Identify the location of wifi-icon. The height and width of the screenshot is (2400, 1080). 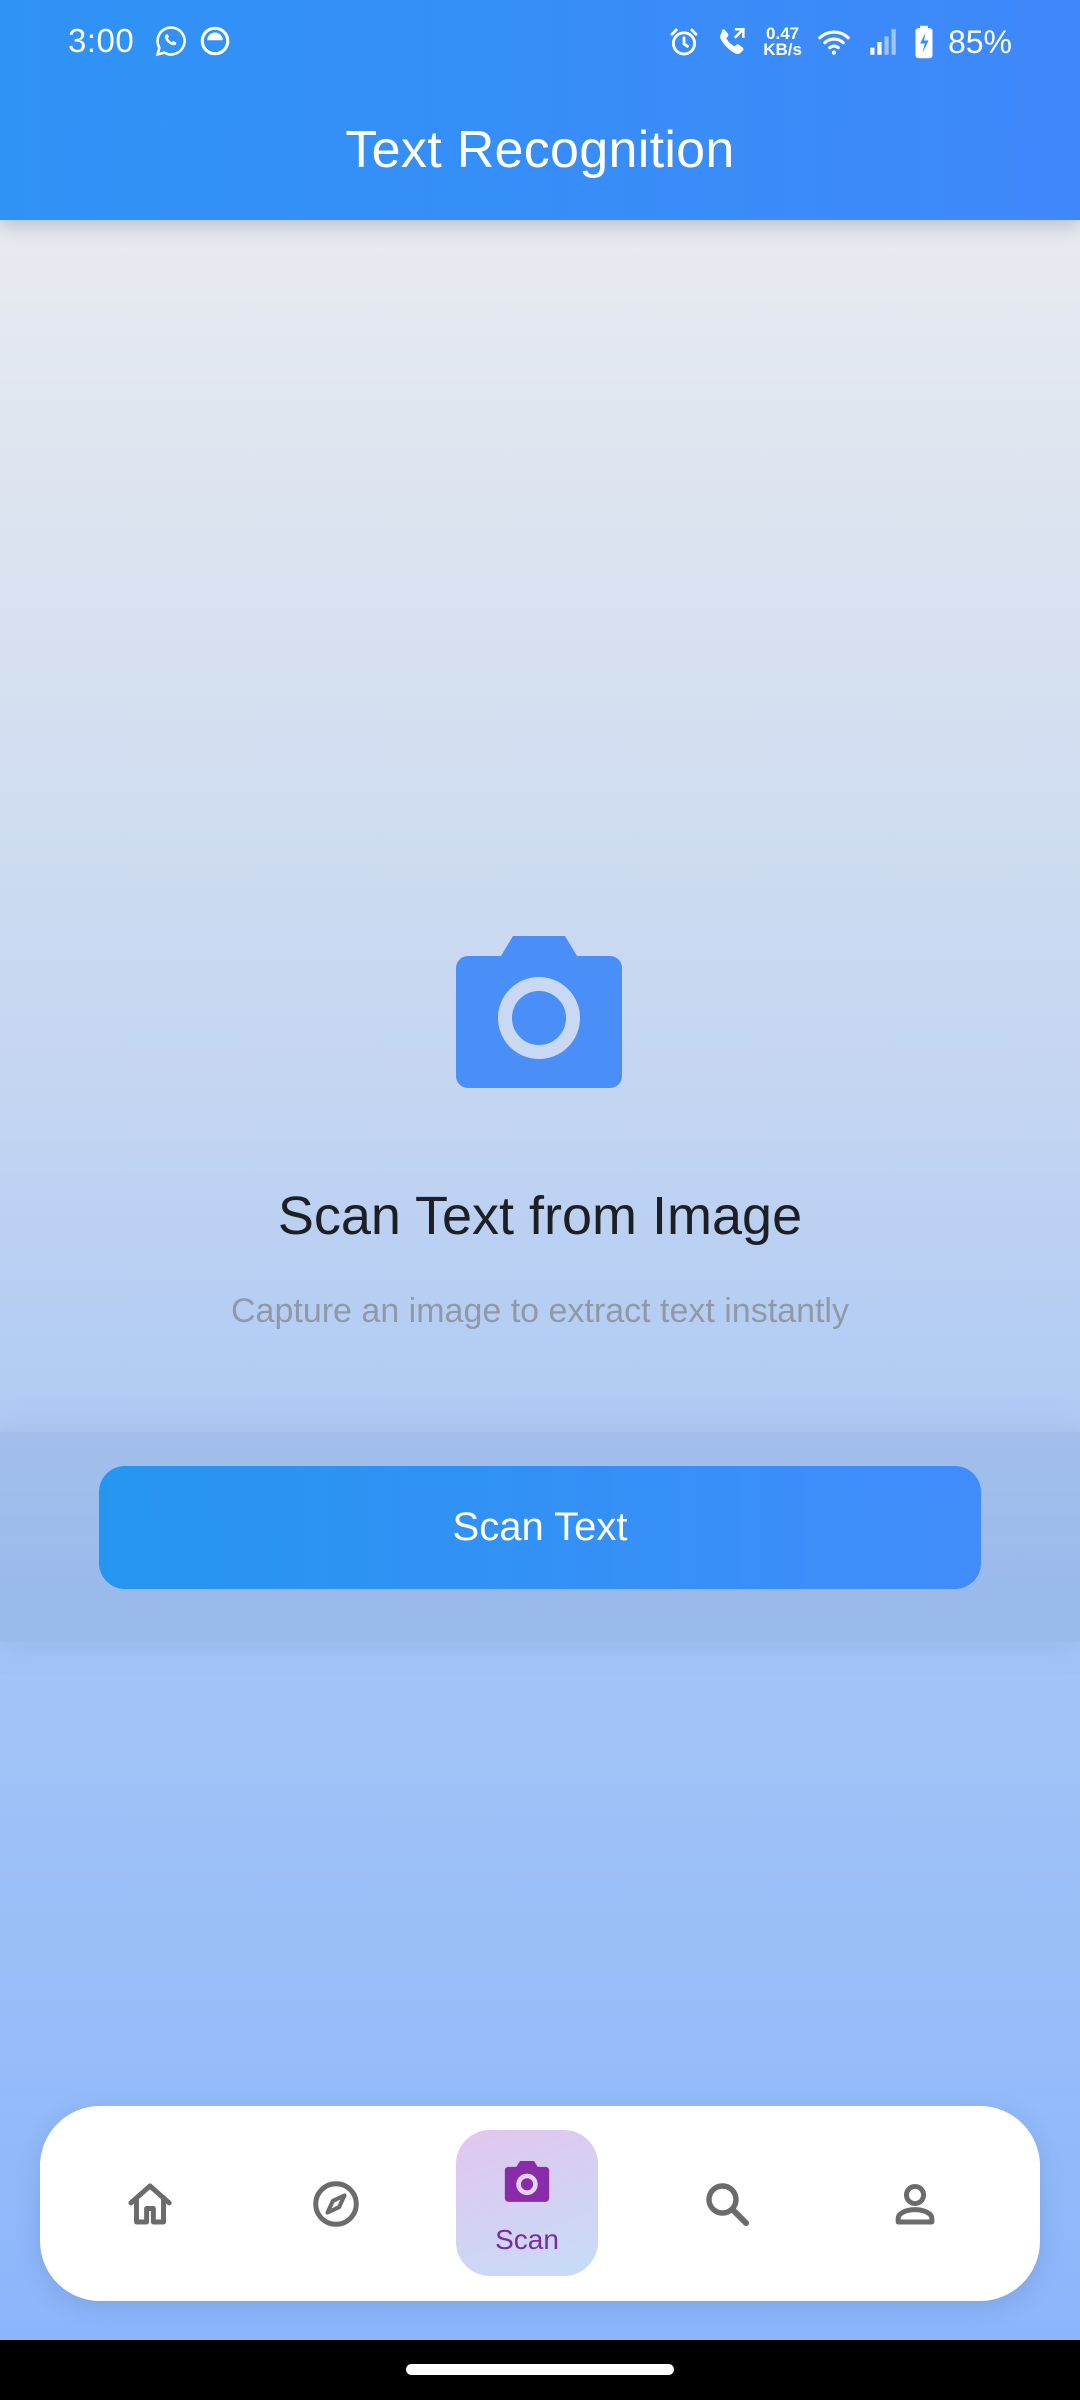
(834, 42).